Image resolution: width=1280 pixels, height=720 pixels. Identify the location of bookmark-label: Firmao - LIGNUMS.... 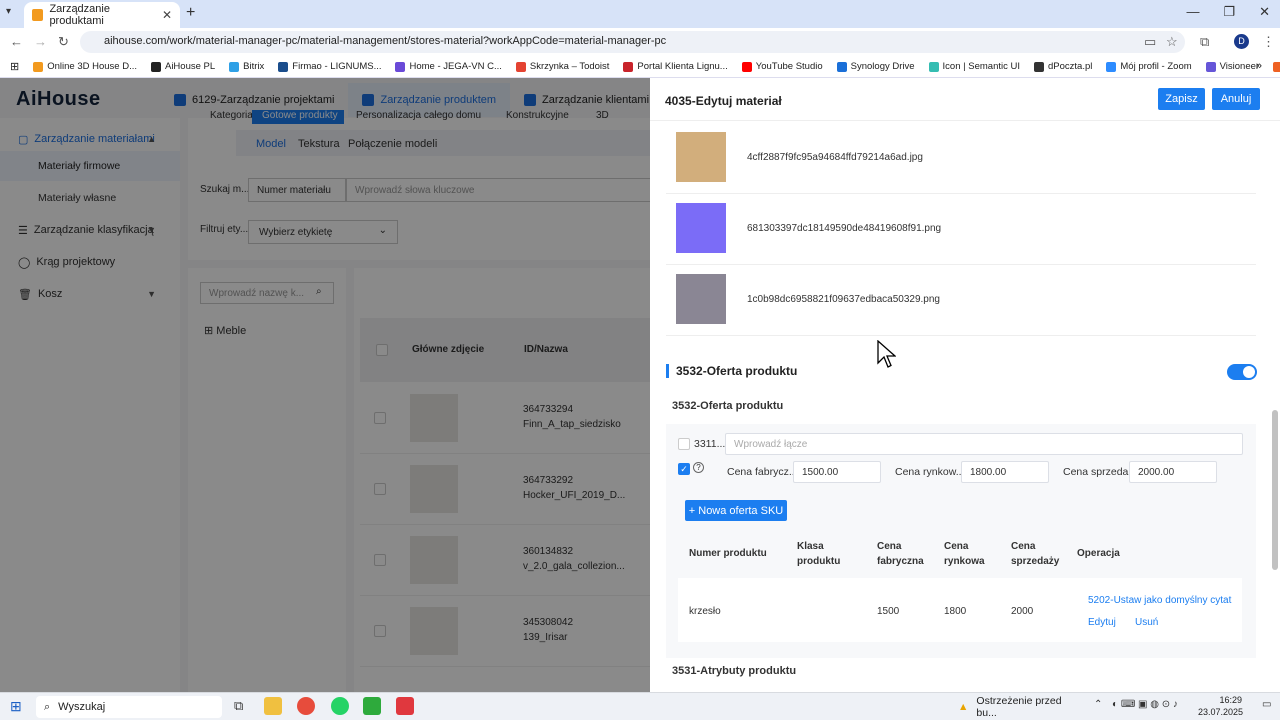
(337, 66).